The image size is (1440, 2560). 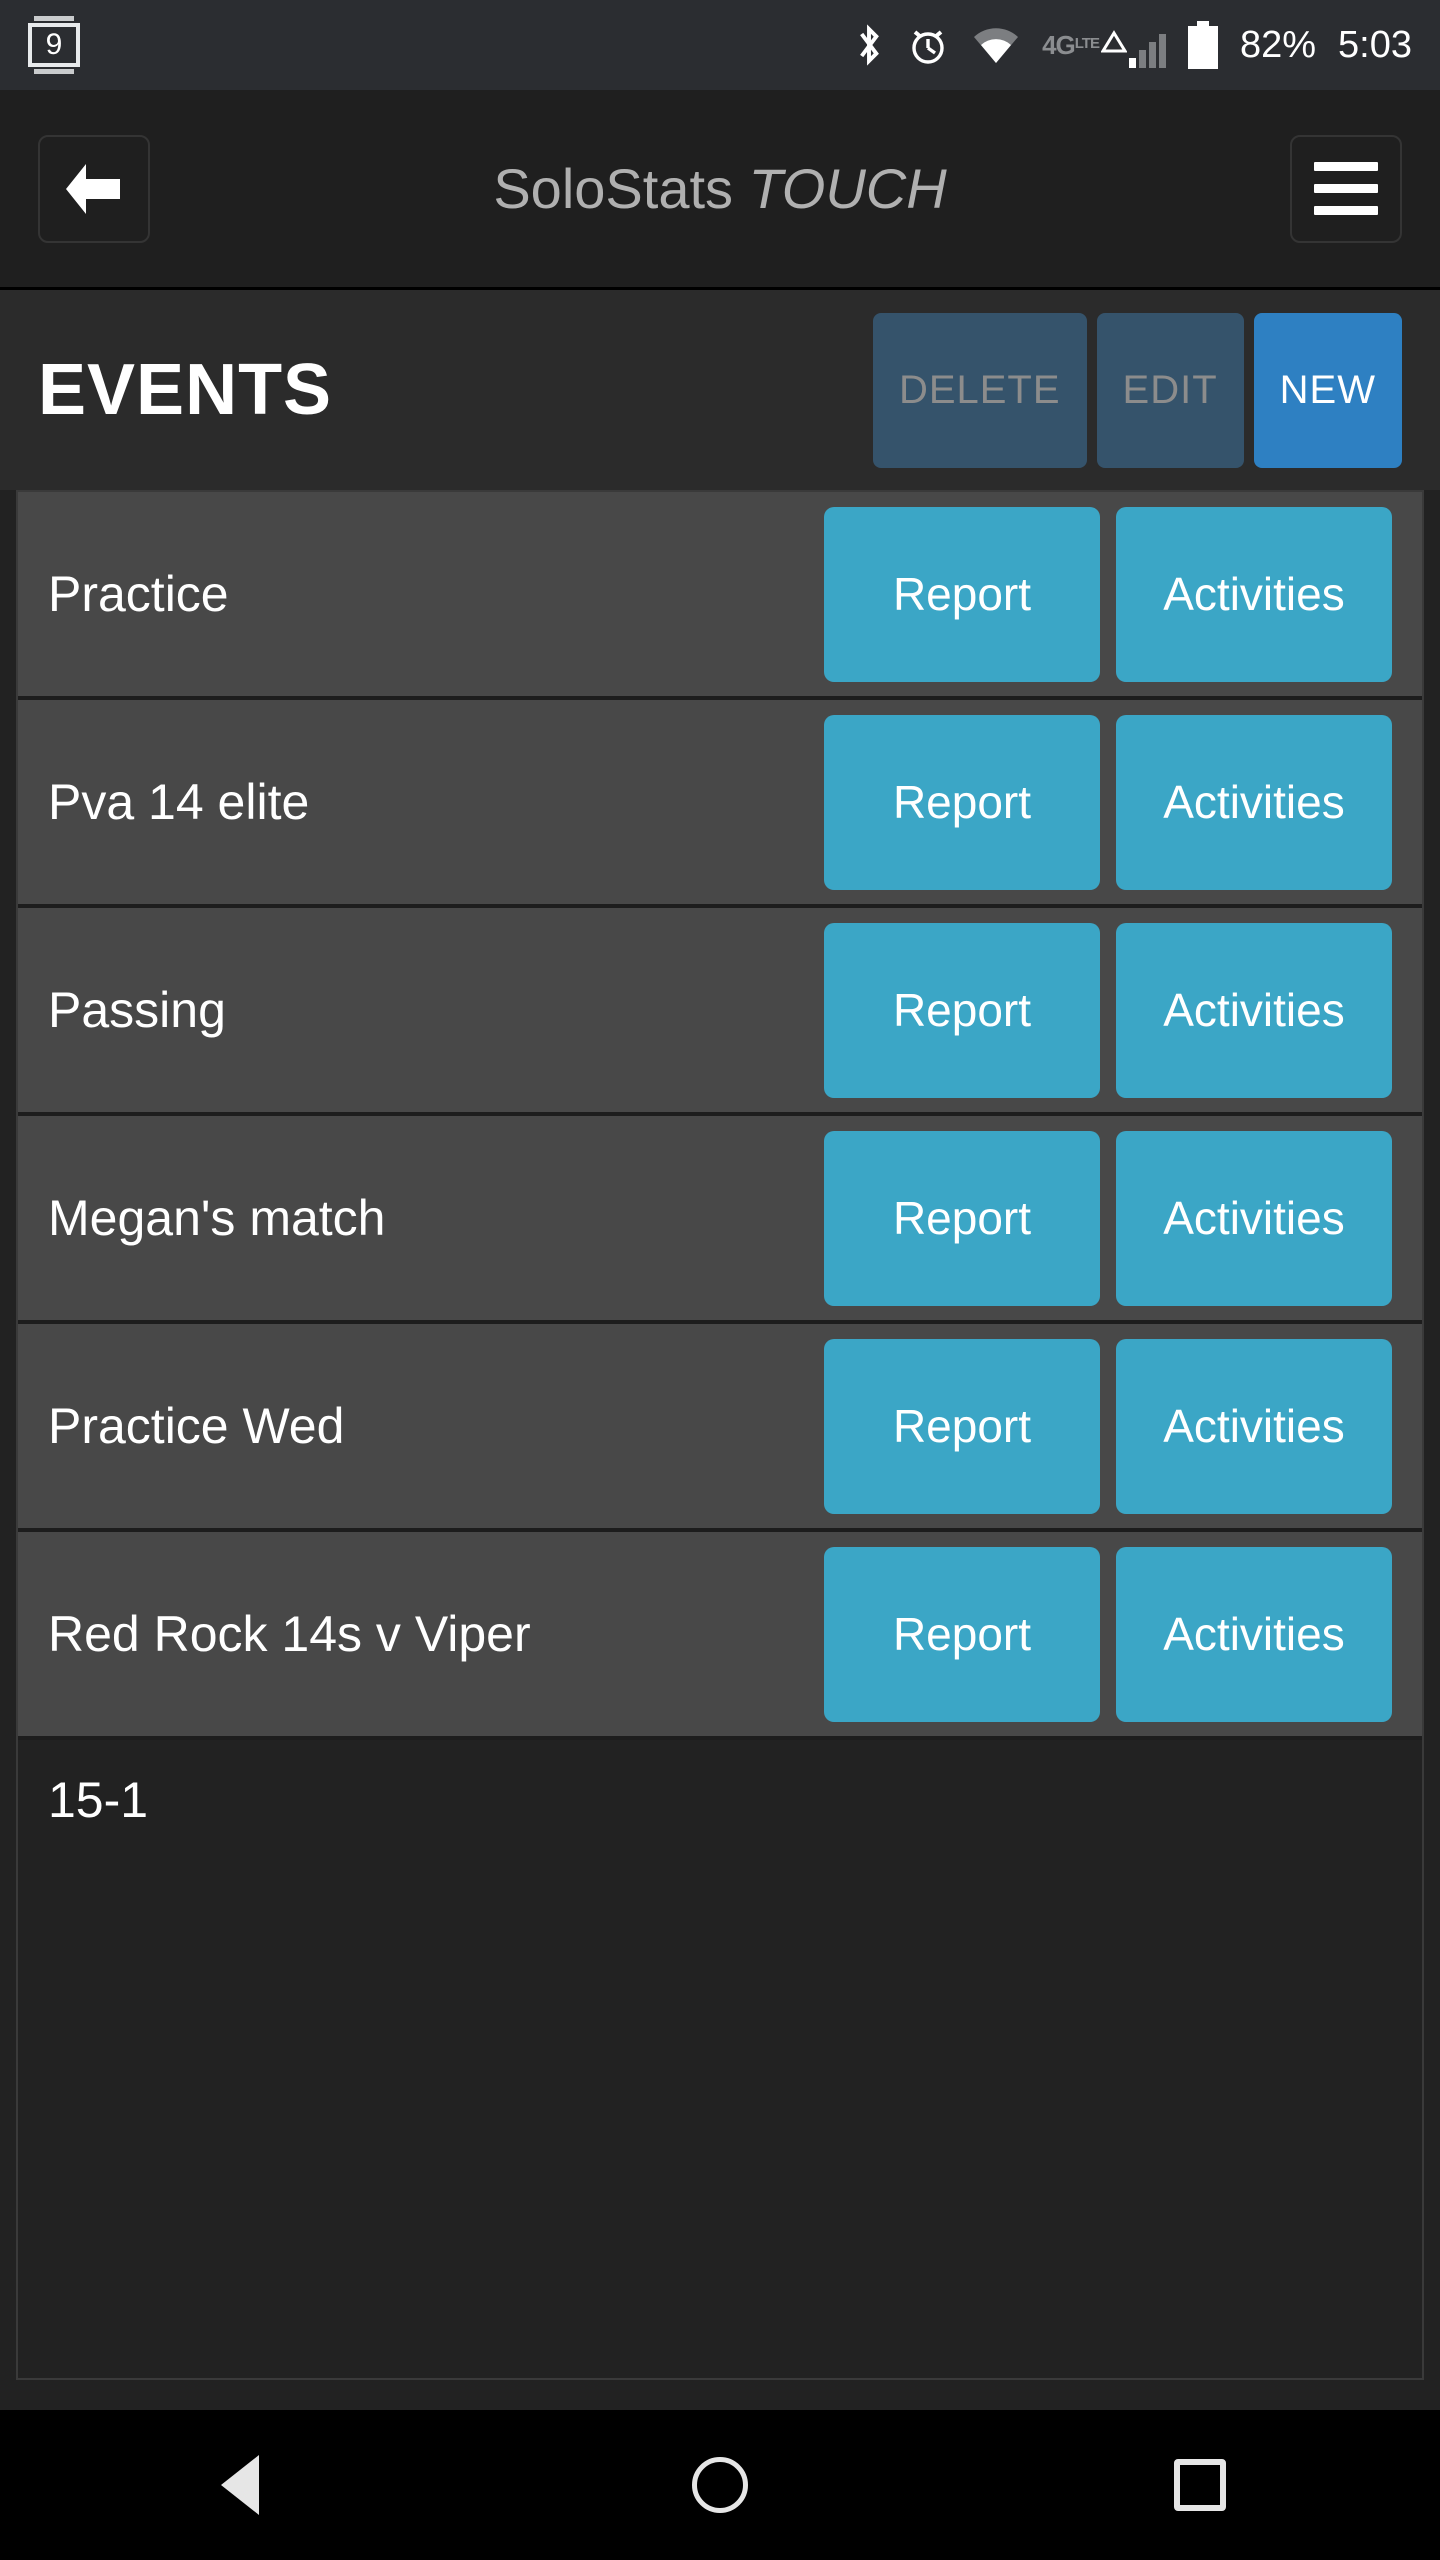 What do you see at coordinates (185, 390) in the screenshot?
I see `events-title: EVENTS` at bounding box center [185, 390].